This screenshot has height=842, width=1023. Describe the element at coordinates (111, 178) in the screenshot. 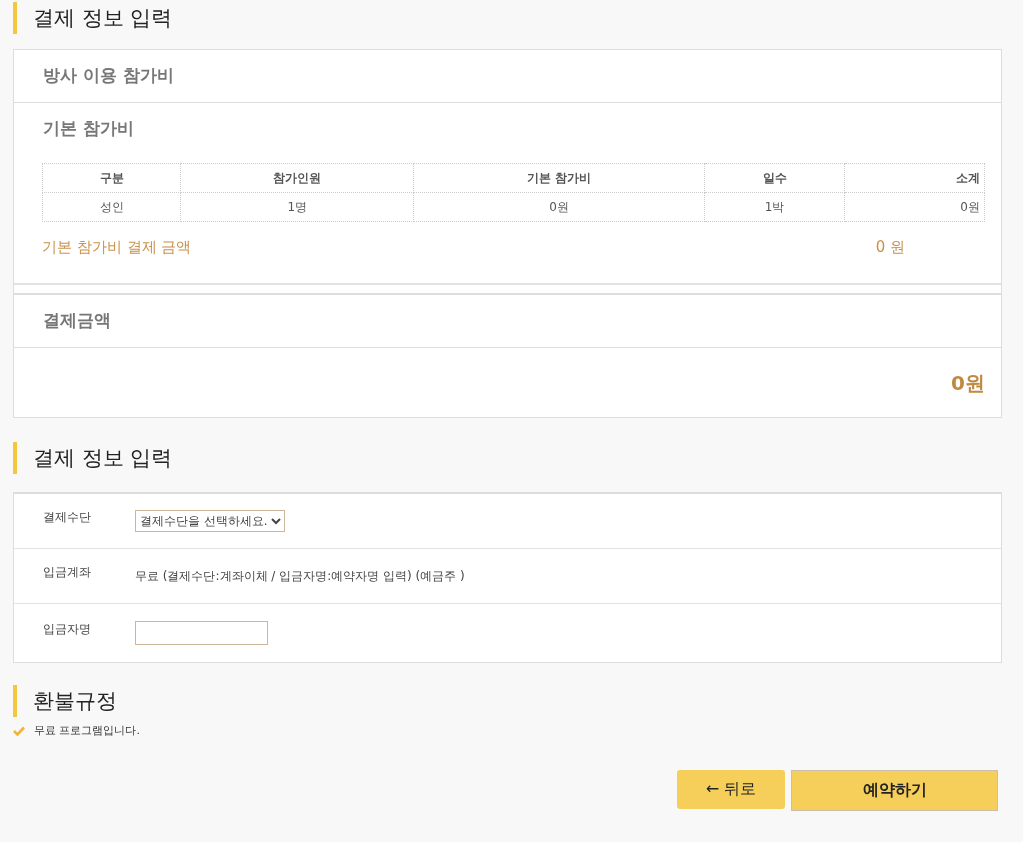

I see `column-header: 구분` at that location.